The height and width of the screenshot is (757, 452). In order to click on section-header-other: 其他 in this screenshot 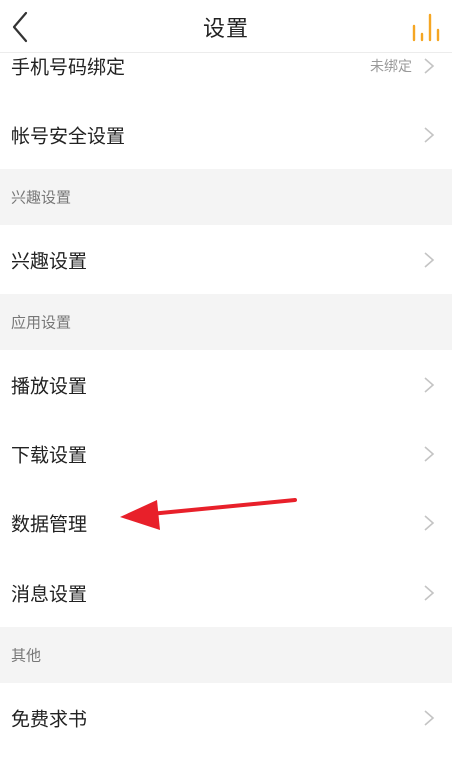, I will do `click(226, 655)`.